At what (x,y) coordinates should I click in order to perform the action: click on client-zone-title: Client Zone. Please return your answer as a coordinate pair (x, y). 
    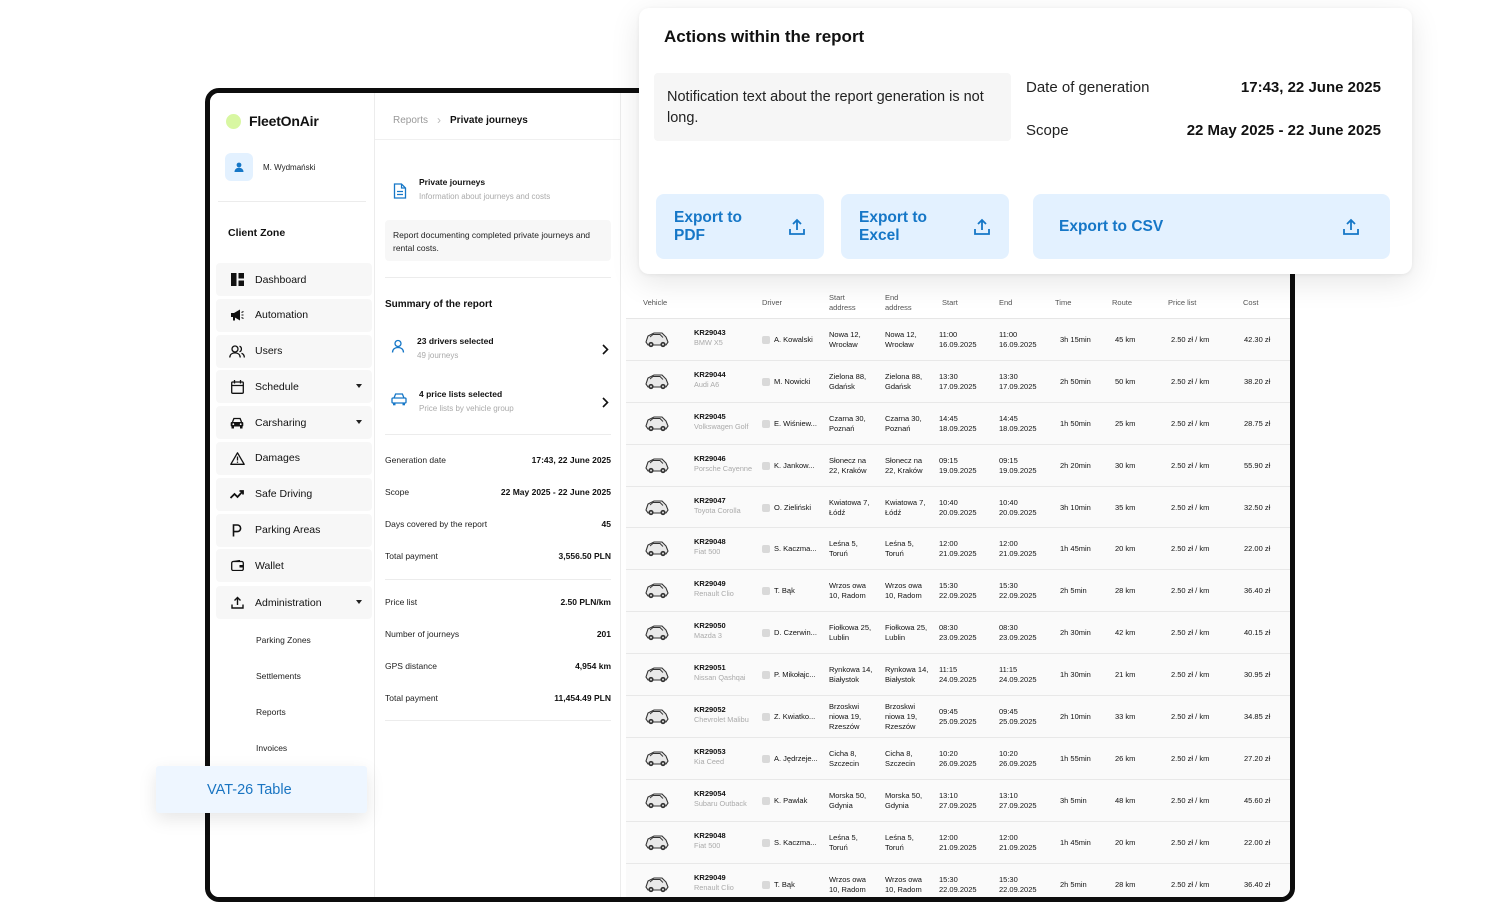
    Looking at the image, I should click on (257, 233).